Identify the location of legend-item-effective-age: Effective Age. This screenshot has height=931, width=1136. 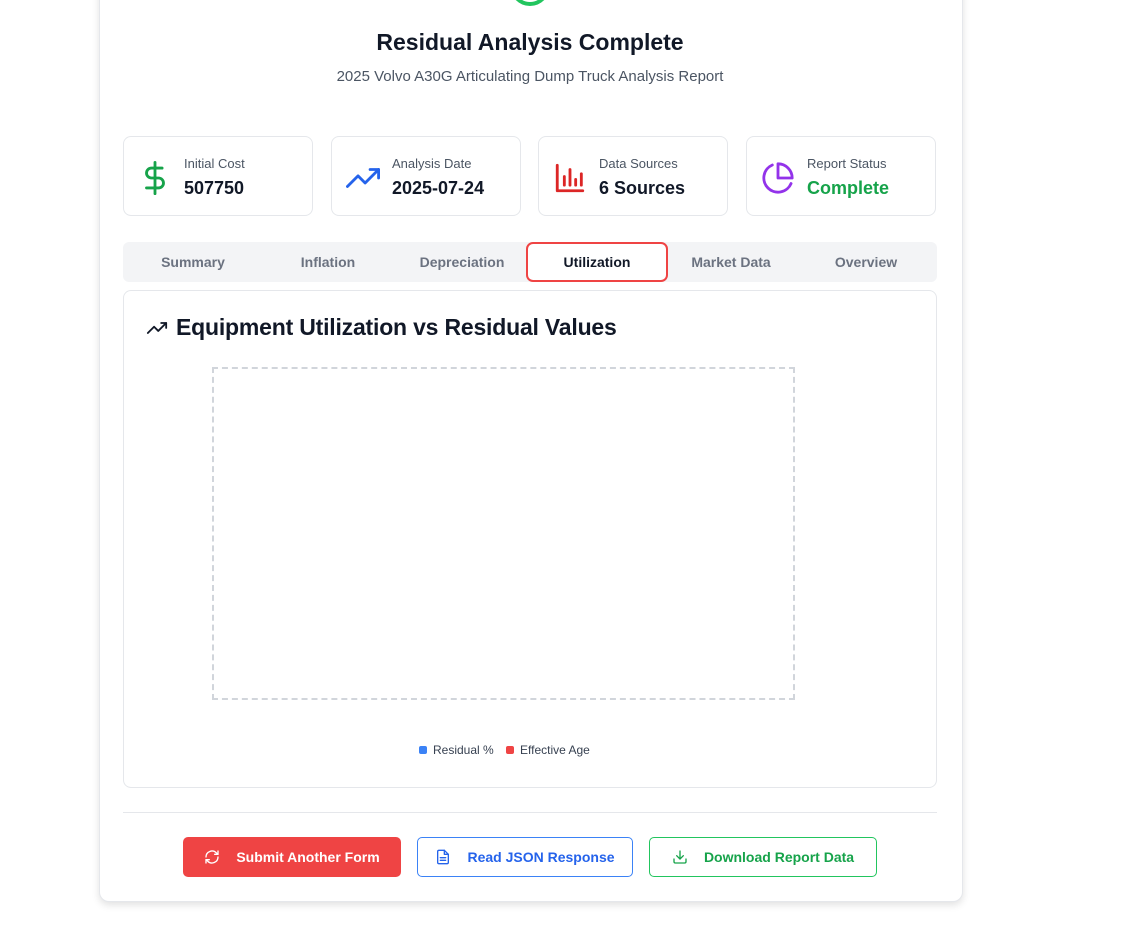
(548, 750).